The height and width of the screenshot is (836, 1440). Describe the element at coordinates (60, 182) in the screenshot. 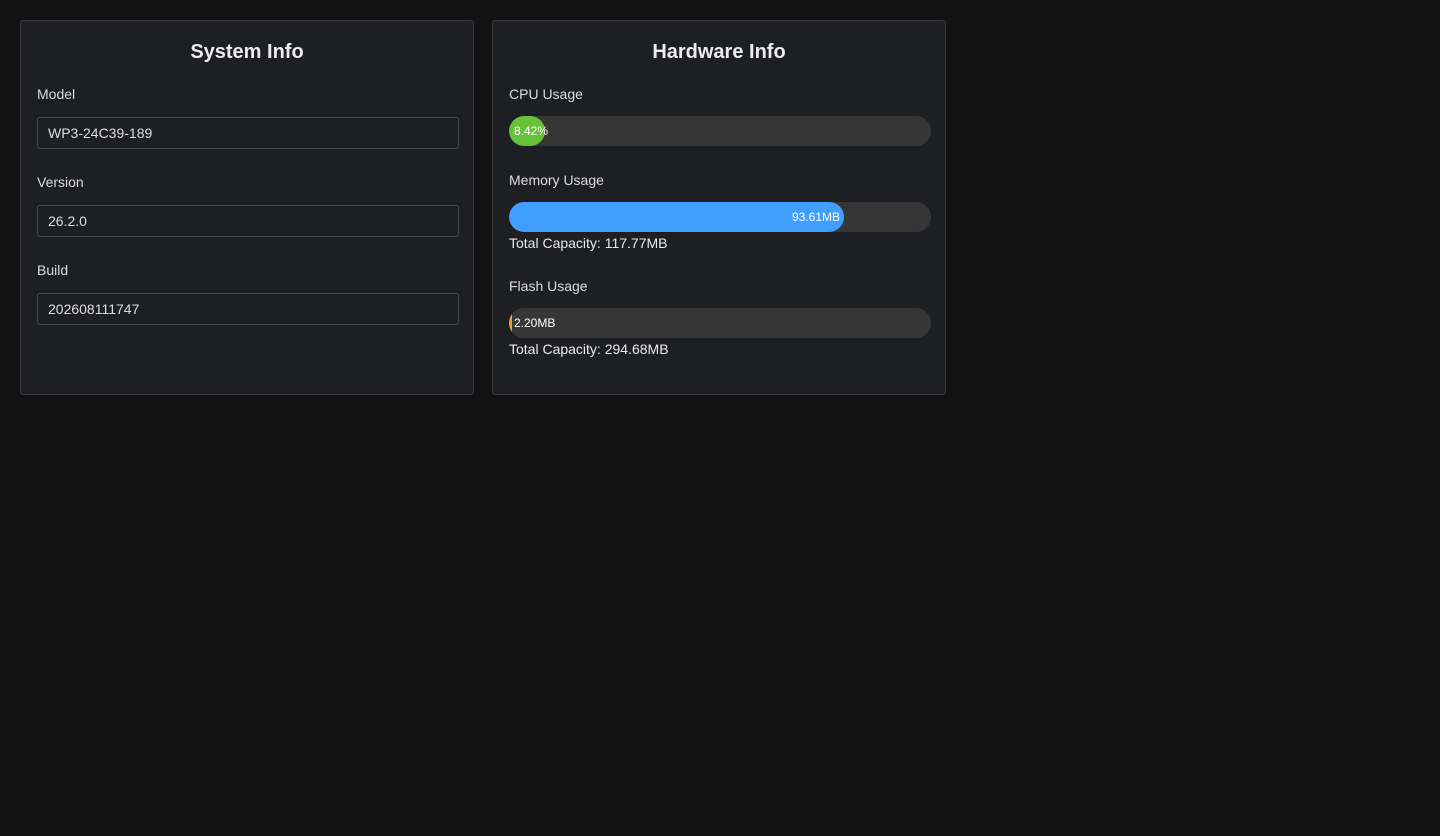

I see `version-label: Version` at that location.